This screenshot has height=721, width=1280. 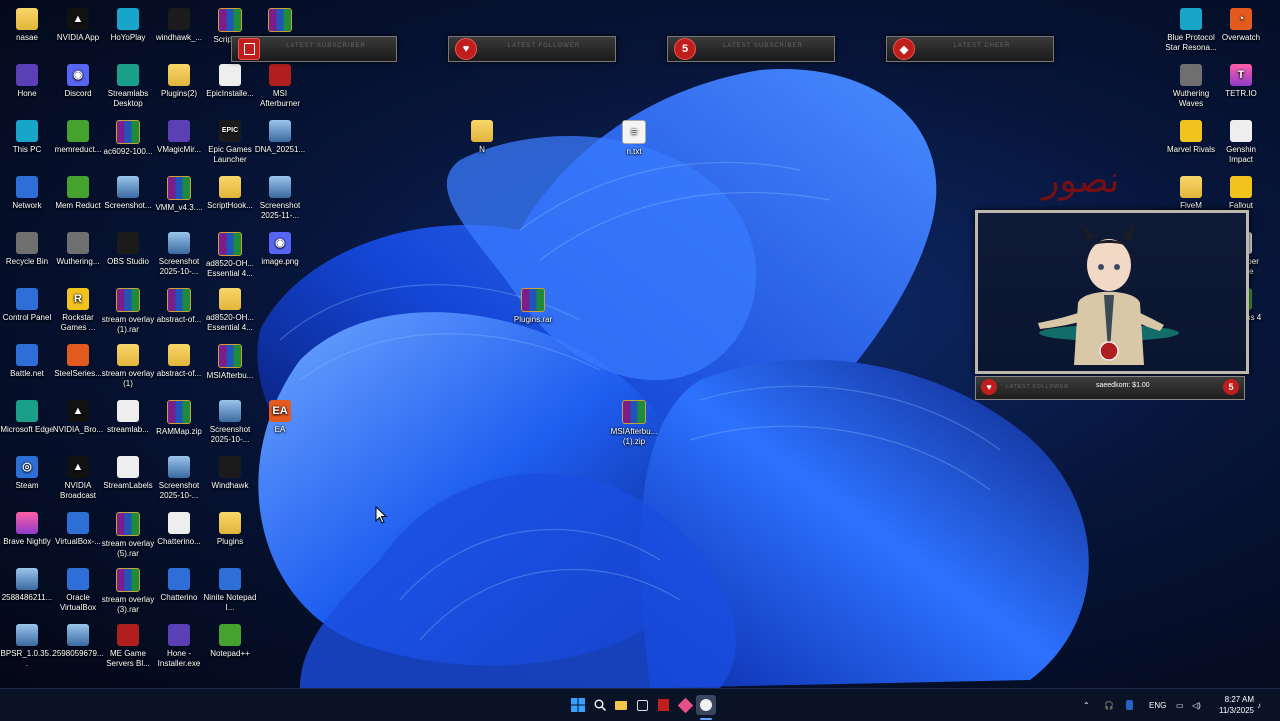 What do you see at coordinates (1241, 142) in the screenshot?
I see `desktop-icon: Genshin Impact` at bounding box center [1241, 142].